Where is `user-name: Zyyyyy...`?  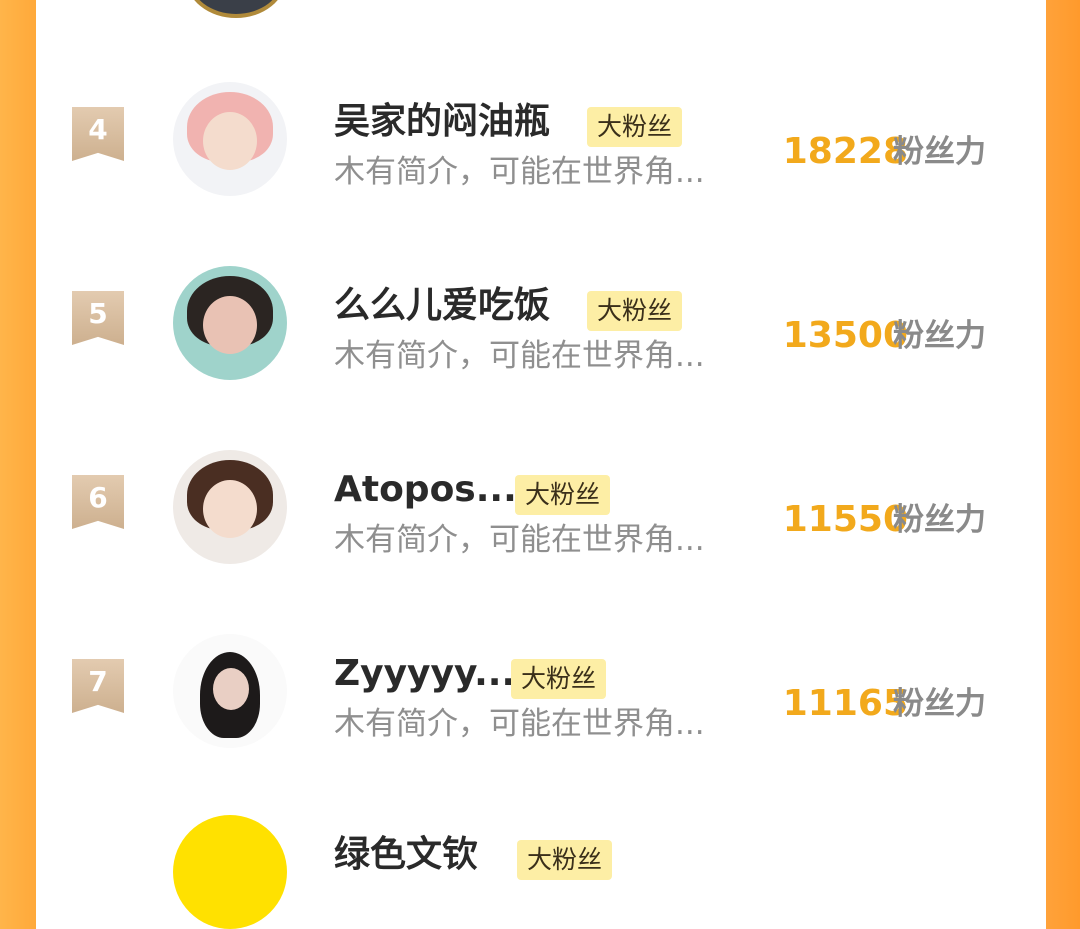 user-name: Zyyyyy... is located at coordinates (424, 674).